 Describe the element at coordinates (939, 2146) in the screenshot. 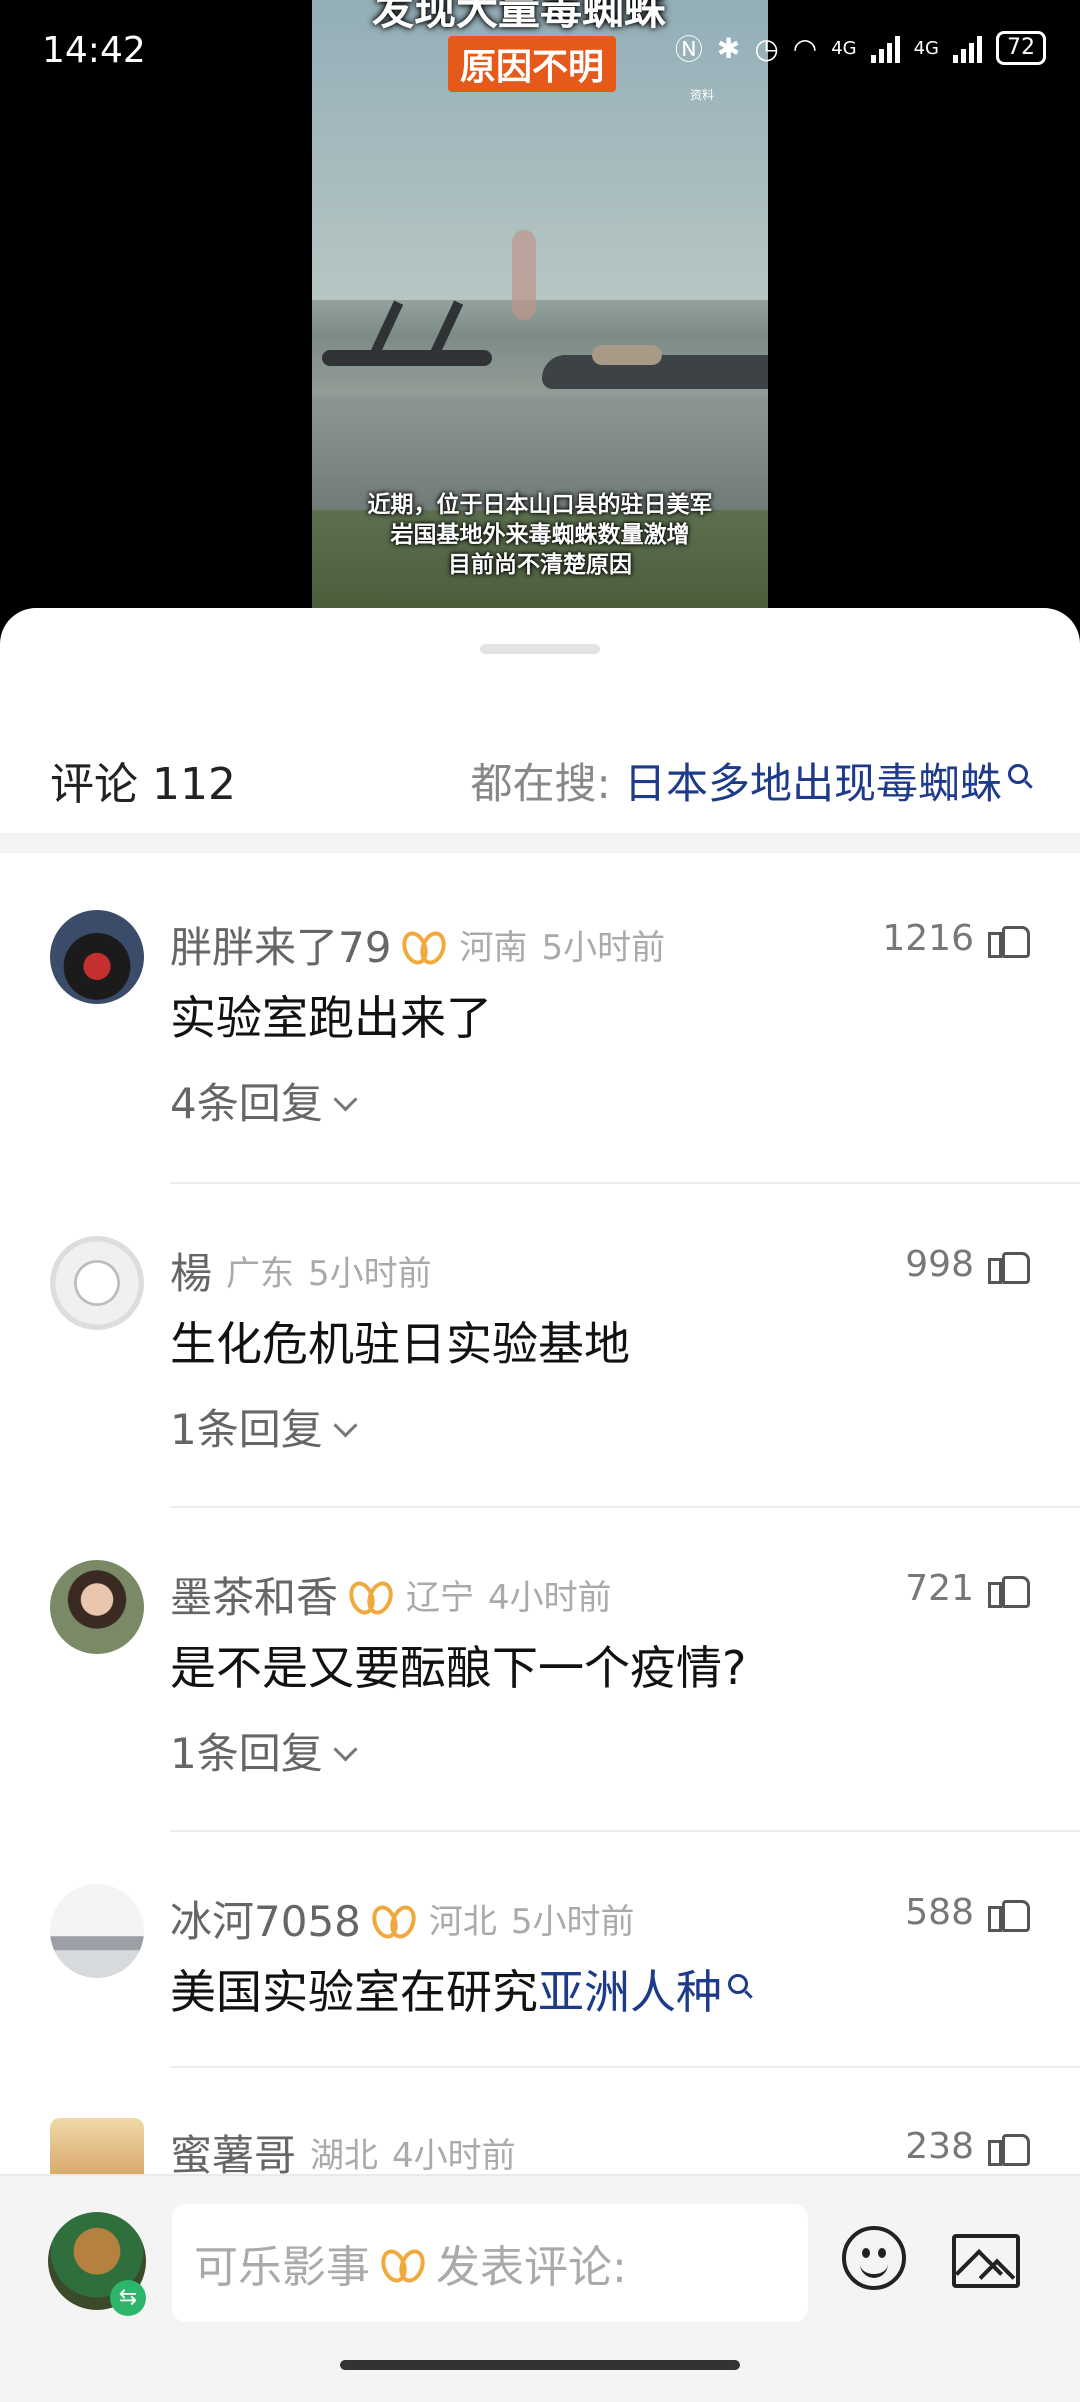

I see `like-count: 238` at that location.